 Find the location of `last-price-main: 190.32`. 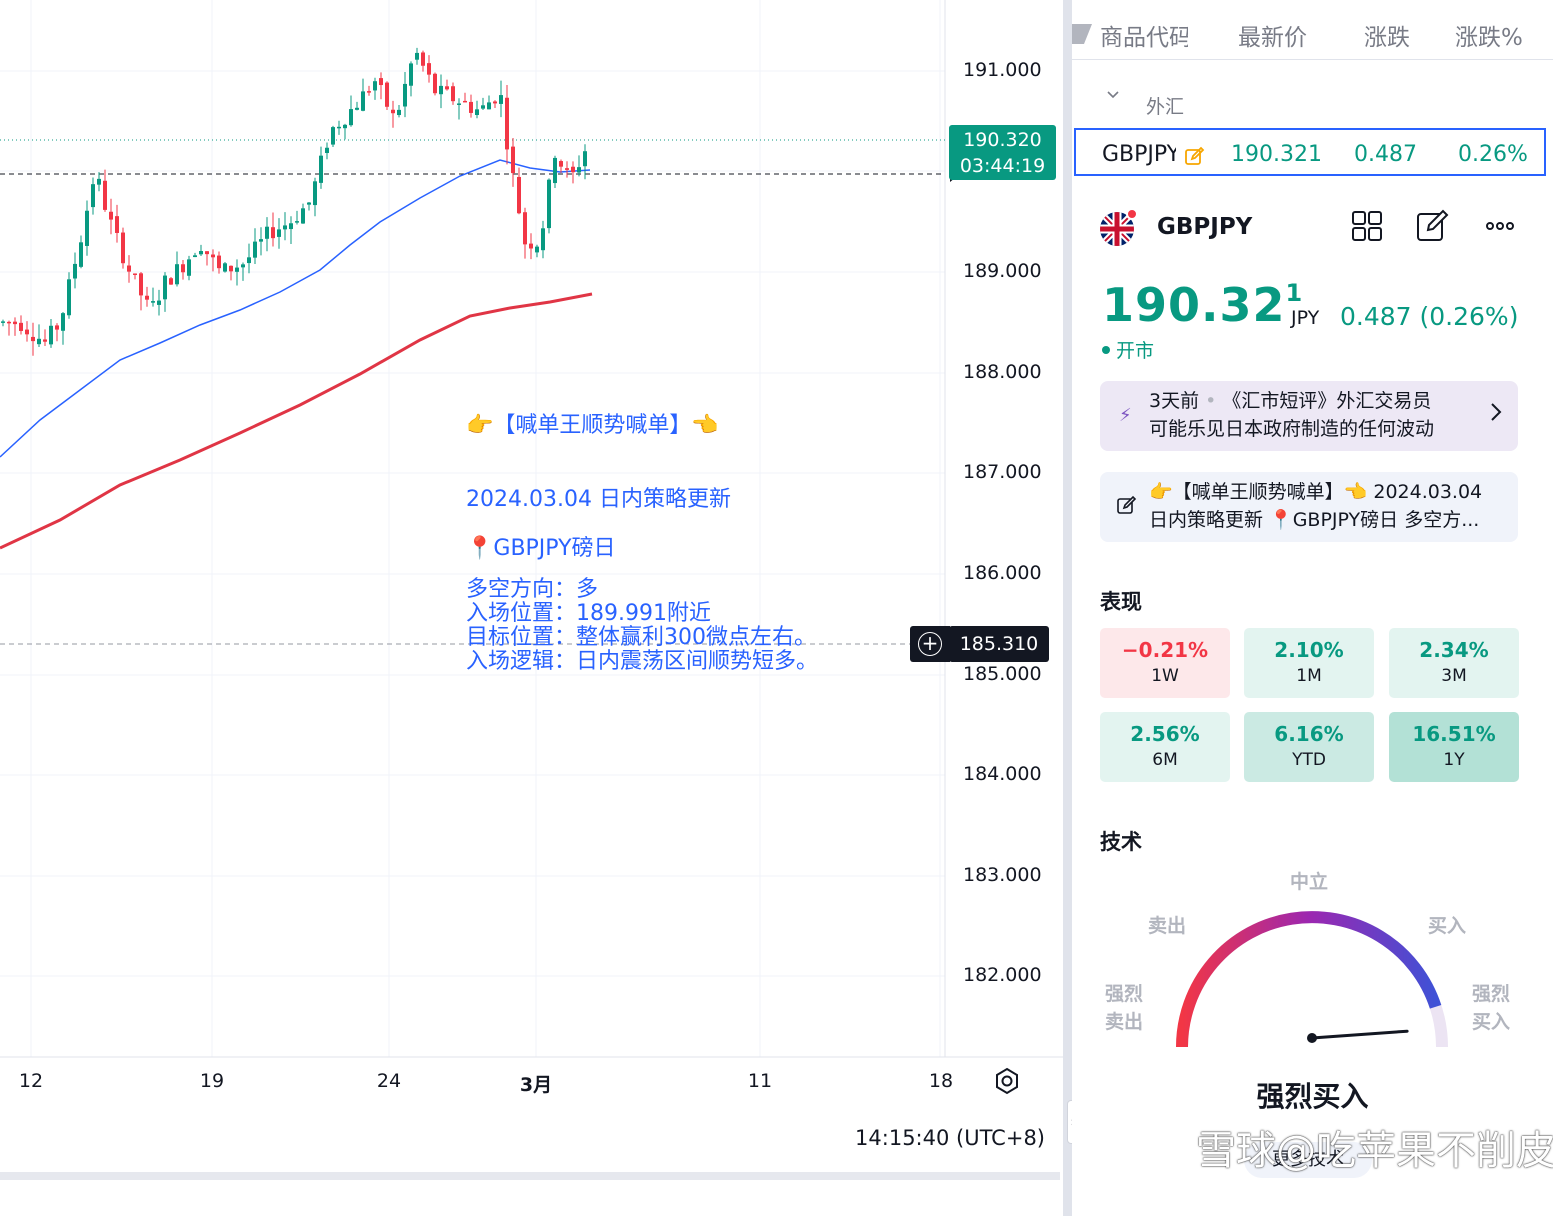

last-price-main: 190.32 is located at coordinates (1194, 305).